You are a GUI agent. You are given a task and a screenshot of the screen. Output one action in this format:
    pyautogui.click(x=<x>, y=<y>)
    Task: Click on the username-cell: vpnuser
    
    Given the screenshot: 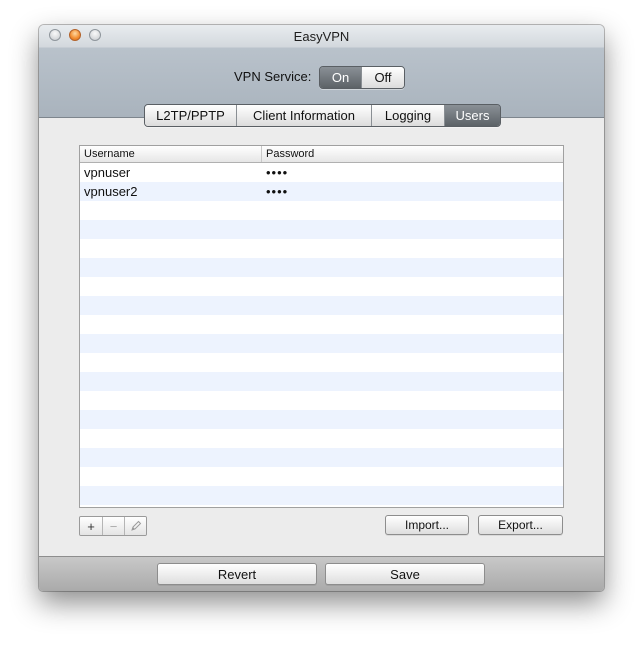 What is the action you would take?
    pyautogui.click(x=107, y=172)
    